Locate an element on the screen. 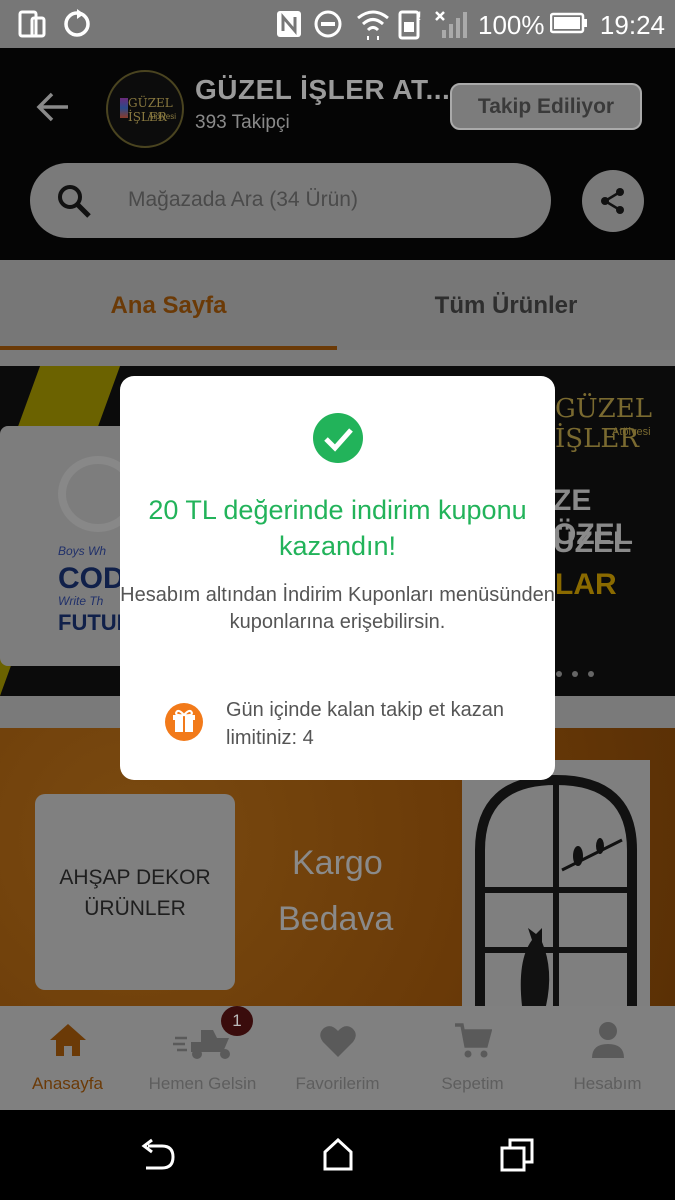  system-navigation-bar is located at coordinates (337, 1155).